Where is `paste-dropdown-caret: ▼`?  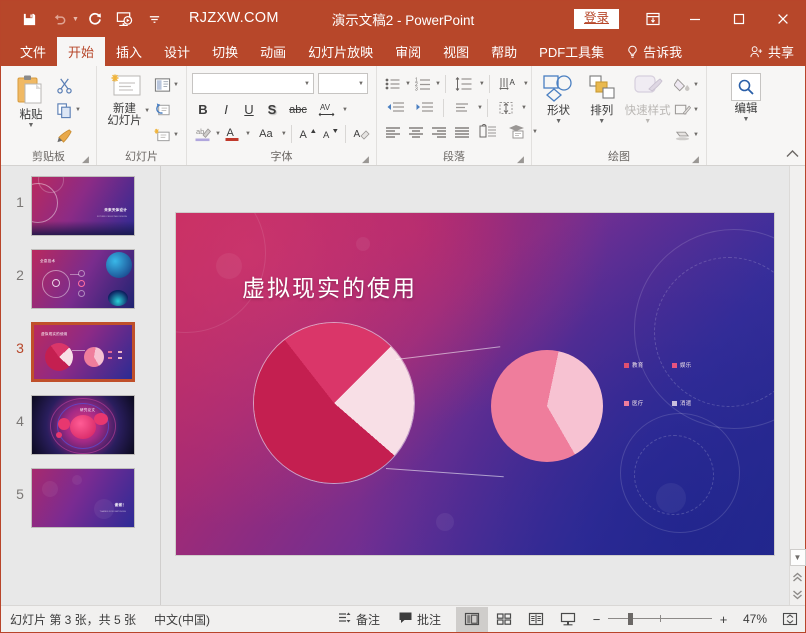
paste-dropdown-caret: ▼ is located at coordinates (31, 125).